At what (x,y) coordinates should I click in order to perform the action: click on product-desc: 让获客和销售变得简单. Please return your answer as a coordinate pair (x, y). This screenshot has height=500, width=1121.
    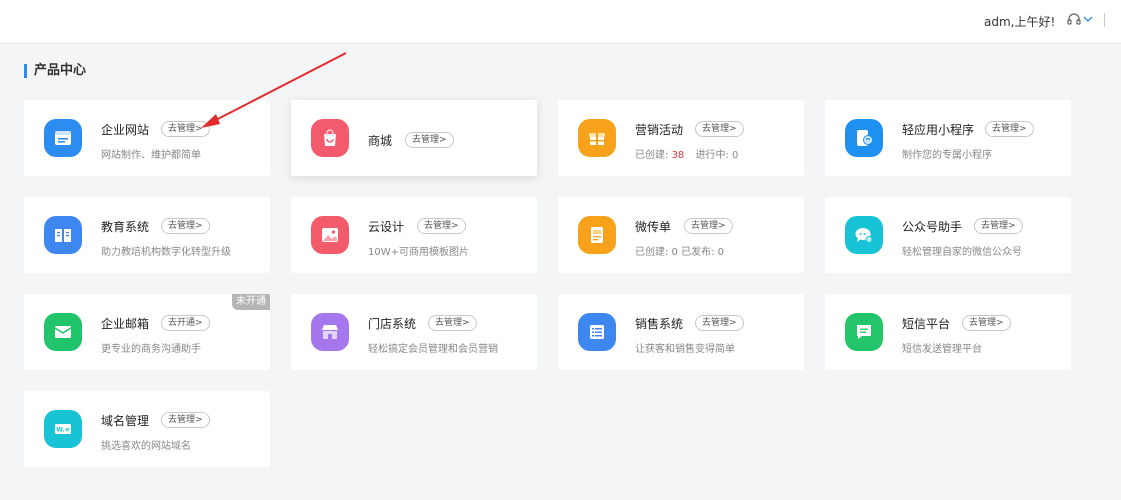
    Looking at the image, I should click on (685, 349).